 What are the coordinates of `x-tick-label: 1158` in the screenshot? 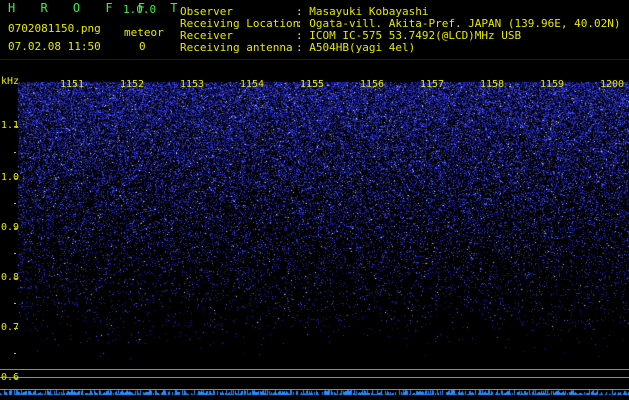 It's located at (492, 84).